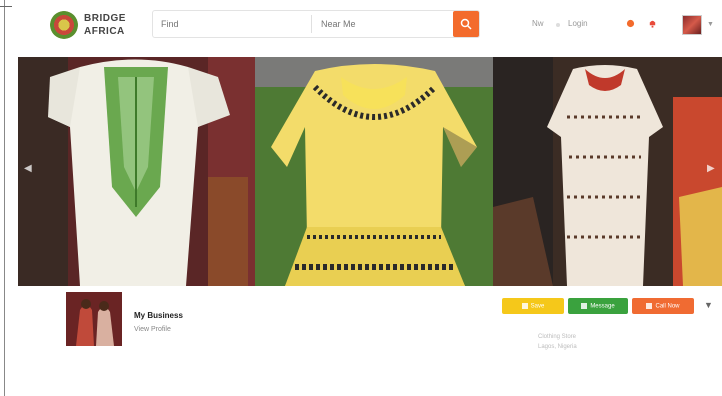 The image size is (722, 396). I want to click on logo-text: BRIDGE AFRICA, so click(105, 25).